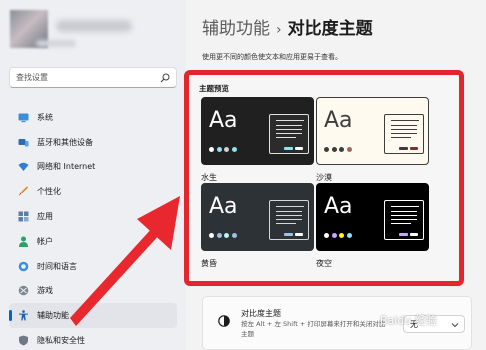  What do you see at coordinates (209, 177) in the screenshot?
I see `theme-tile-name: 水生` at bounding box center [209, 177].